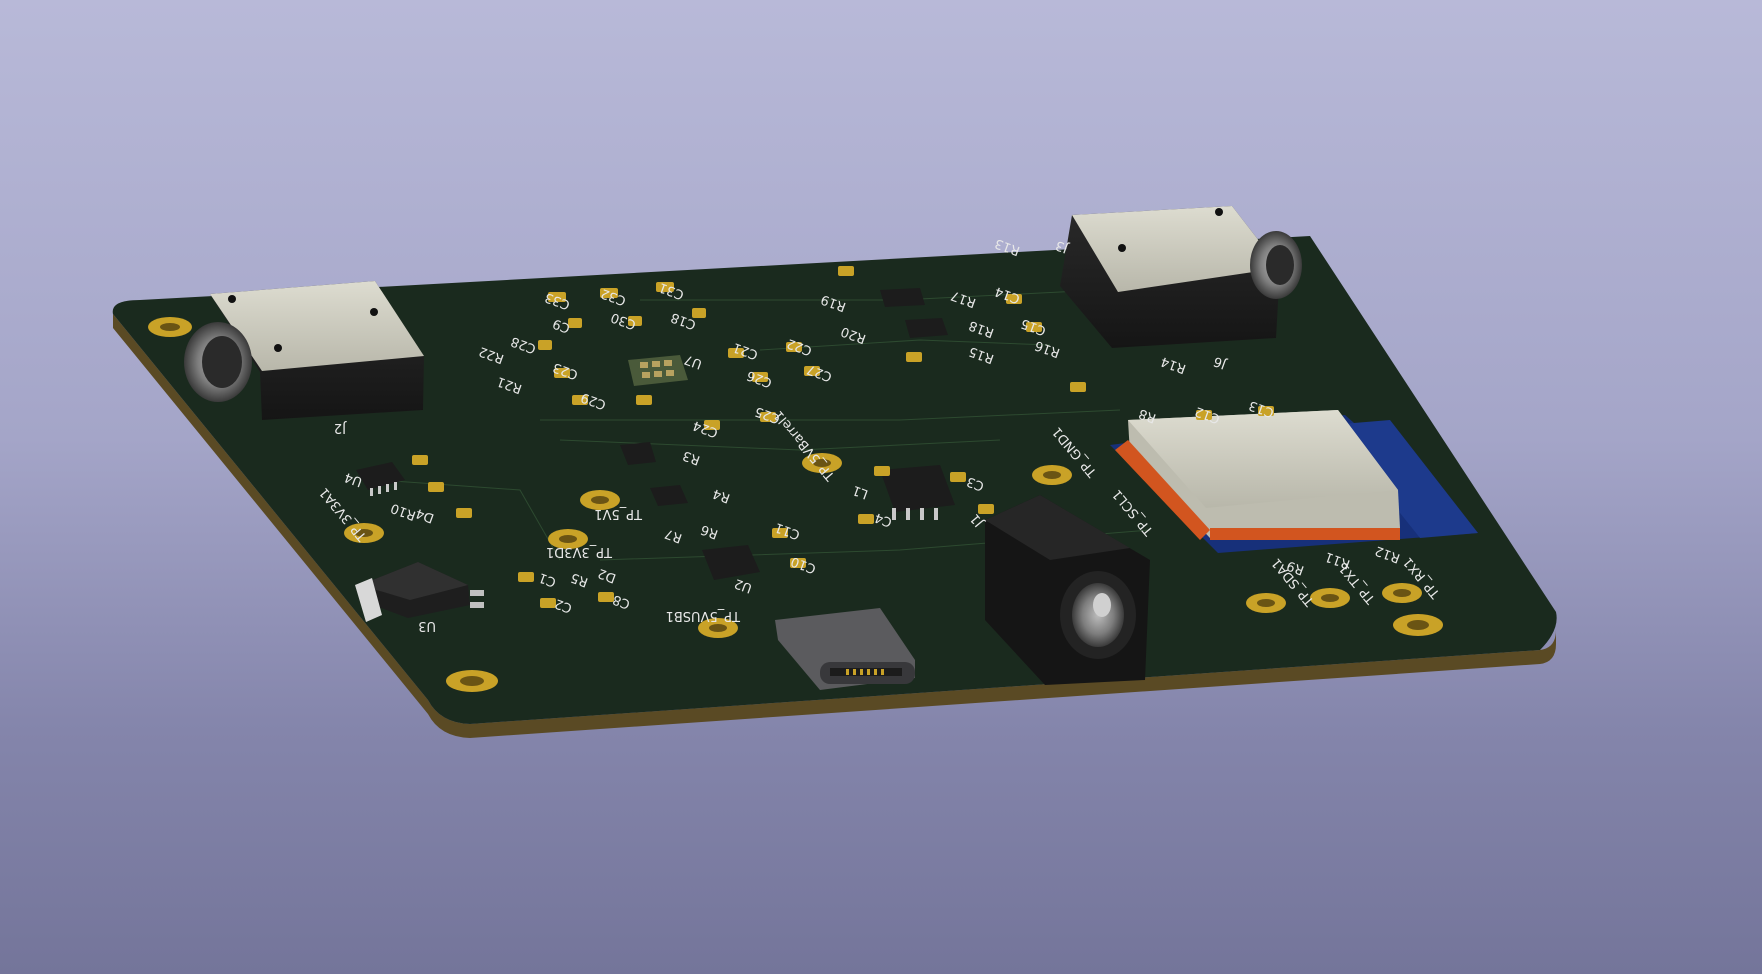 Image resolution: width=1762 pixels, height=974 pixels. What do you see at coordinates (703, 615) in the screenshot?
I see `label-tp-5vusb1: TP_5VUSB1` at bounding box center [703, 615].